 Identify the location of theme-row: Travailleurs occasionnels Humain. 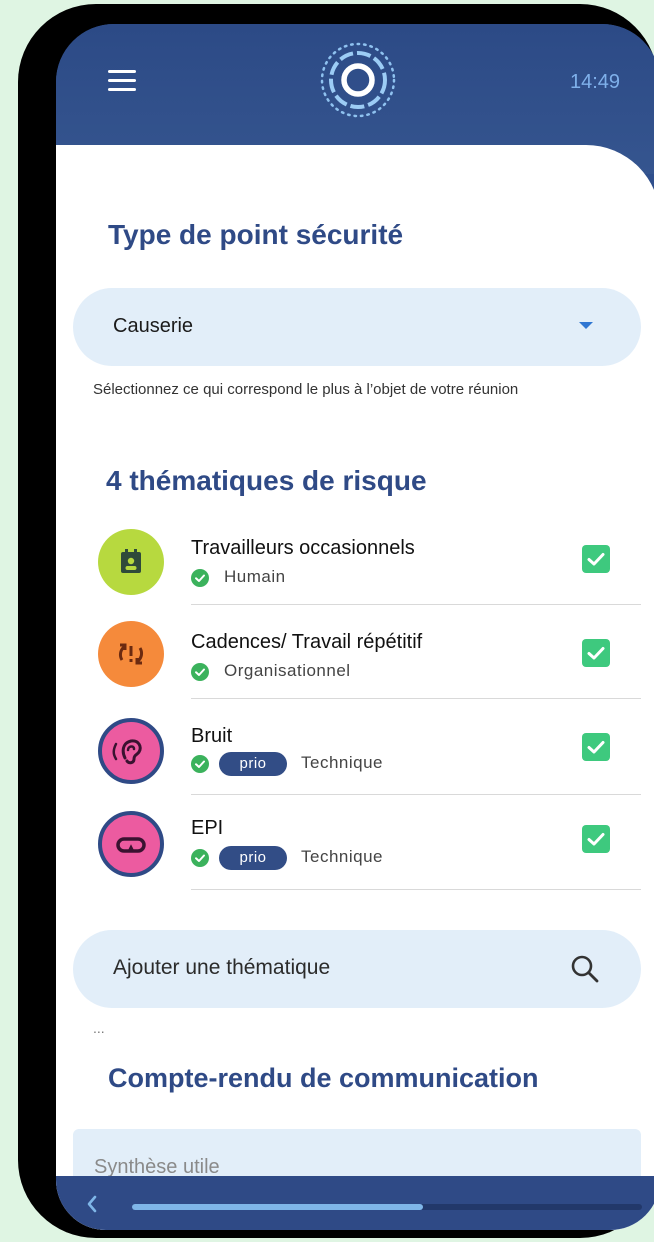
(355, 555).